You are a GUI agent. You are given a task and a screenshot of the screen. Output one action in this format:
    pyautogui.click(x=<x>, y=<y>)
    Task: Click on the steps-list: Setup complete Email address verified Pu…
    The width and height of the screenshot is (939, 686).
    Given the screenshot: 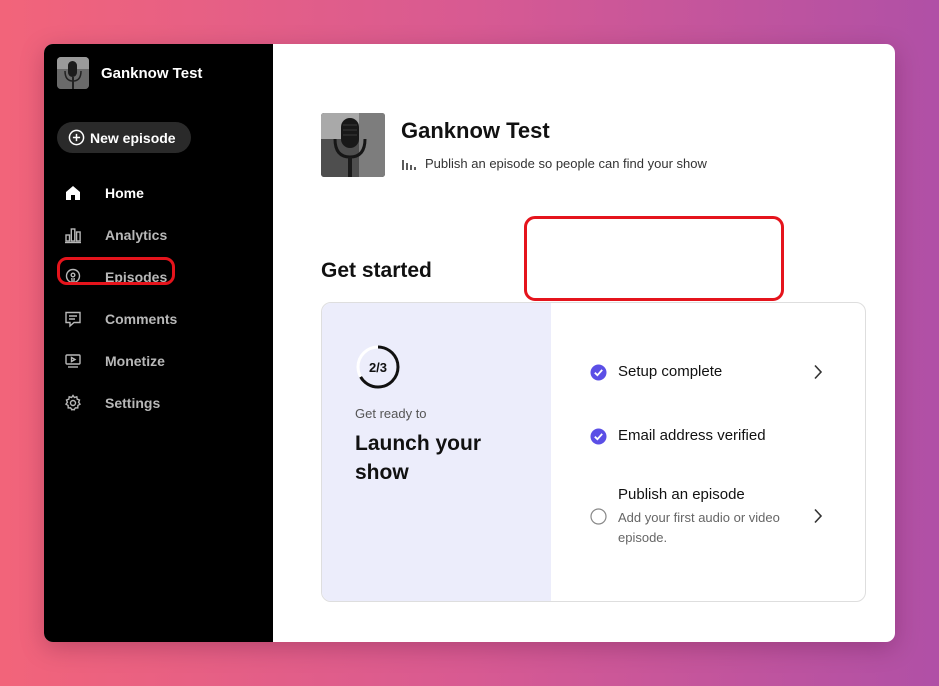 What is the action you would take?
    pyautogui.click(x=708, y=452)
    